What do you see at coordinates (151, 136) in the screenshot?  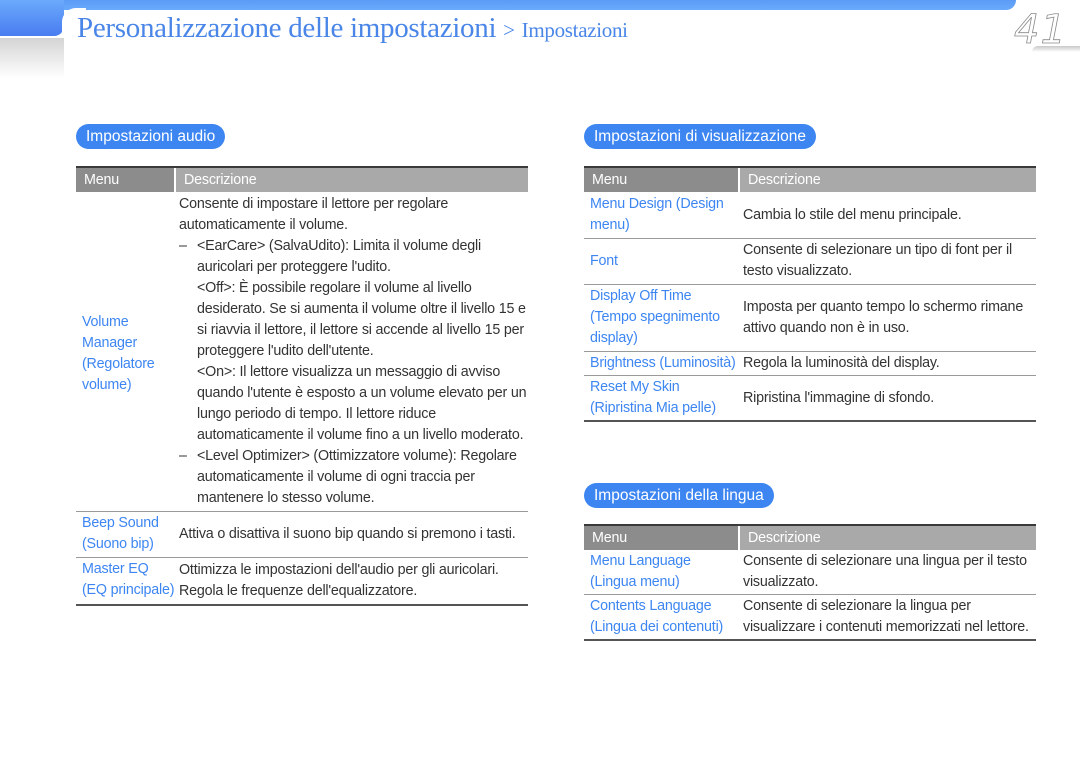 I see `section-title-audio: Impostazioni audio` at bounding box center [151, 136].